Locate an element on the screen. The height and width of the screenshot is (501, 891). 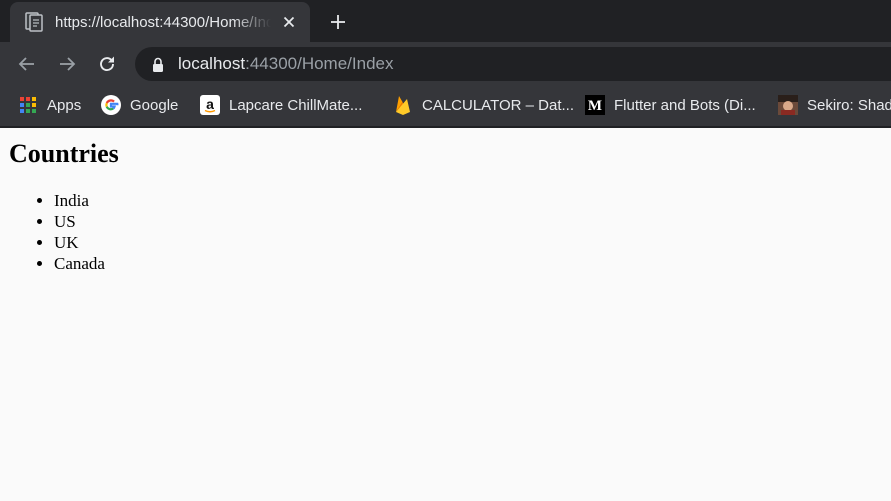
firebase-icon is located at coordinates (403, 105).